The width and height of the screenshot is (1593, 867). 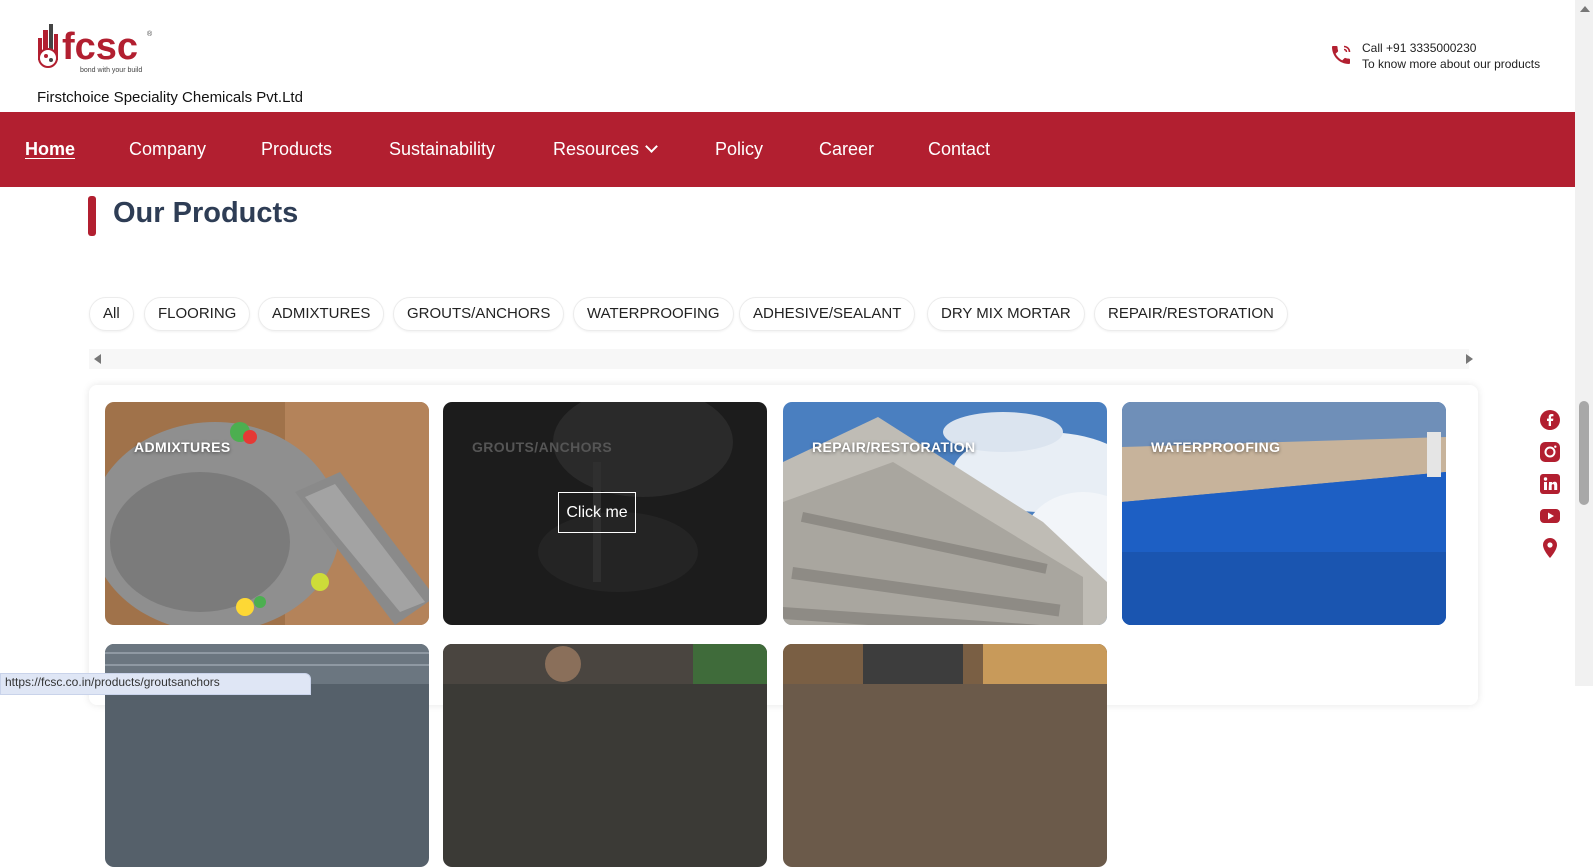 I want to click on product-card-waterproofing: WATERPROOFING, so click(x=1284, y=513).